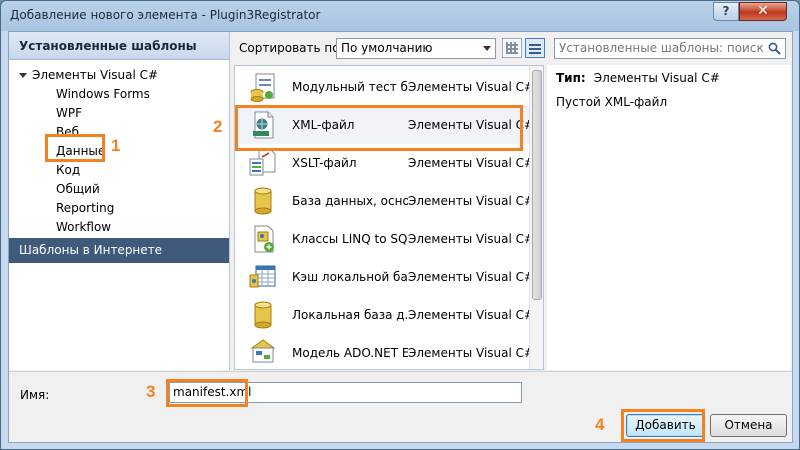  I want to click on list-item: Кэш локальной ба... Элементы Visual C#, so click(384, 277).